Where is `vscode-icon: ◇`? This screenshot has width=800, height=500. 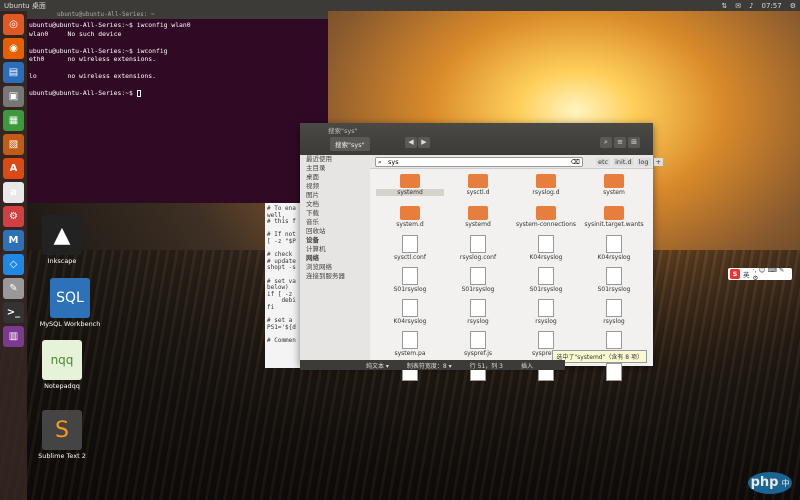 vscode-icon: ◇ is located at coordinates (13, 264).